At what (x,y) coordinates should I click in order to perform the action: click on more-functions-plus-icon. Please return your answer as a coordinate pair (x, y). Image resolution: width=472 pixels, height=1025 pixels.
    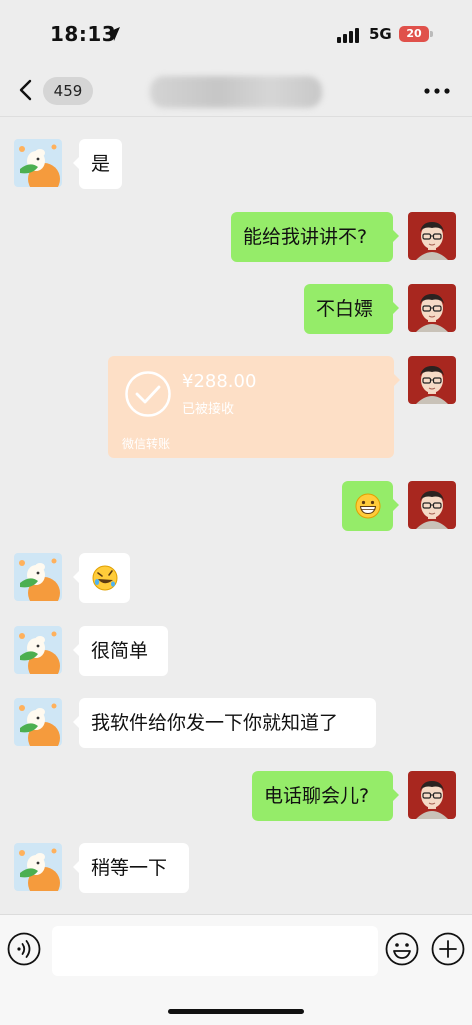
    Looking at the image, I should click on (448, 949).